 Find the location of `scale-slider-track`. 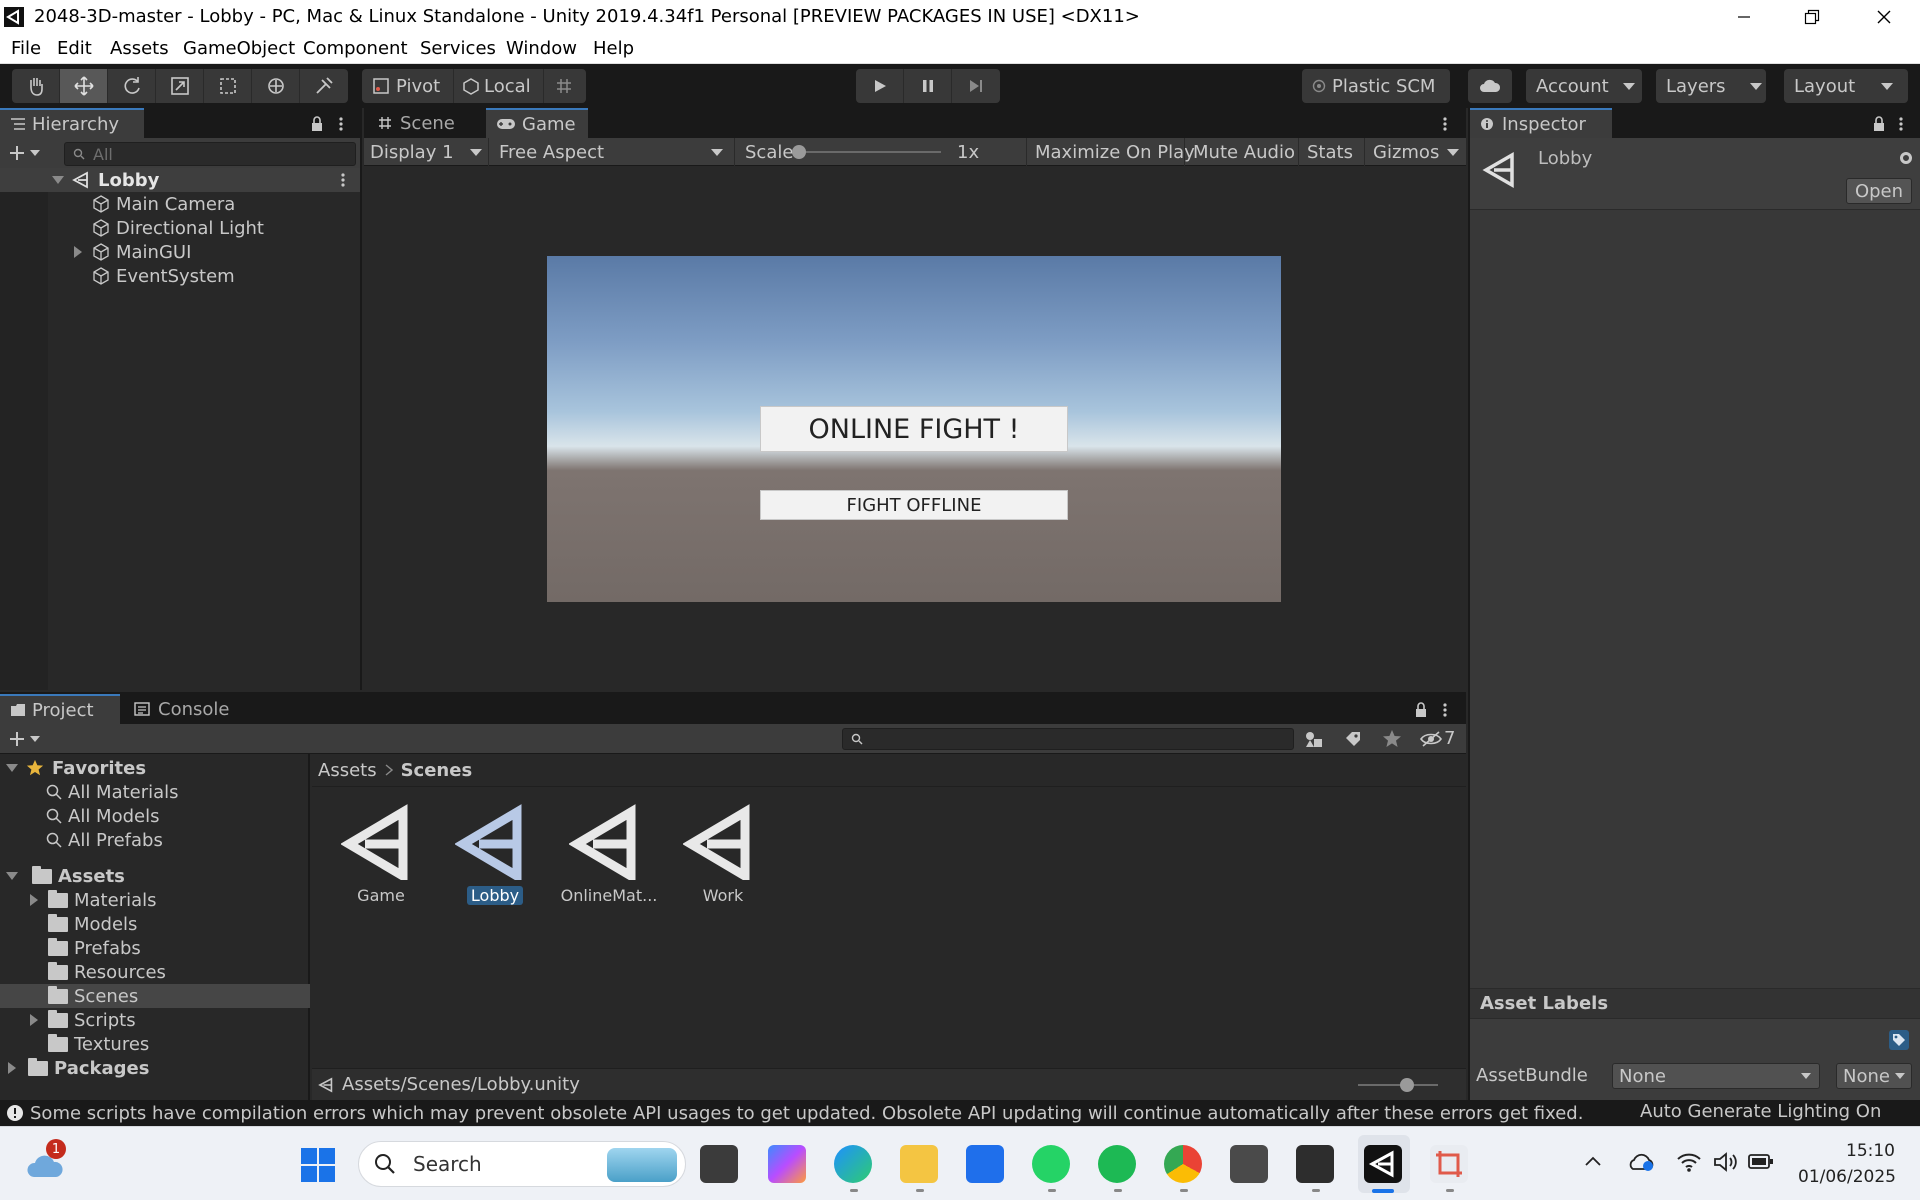

scale-slider-track is located at coordinates (870, 152).